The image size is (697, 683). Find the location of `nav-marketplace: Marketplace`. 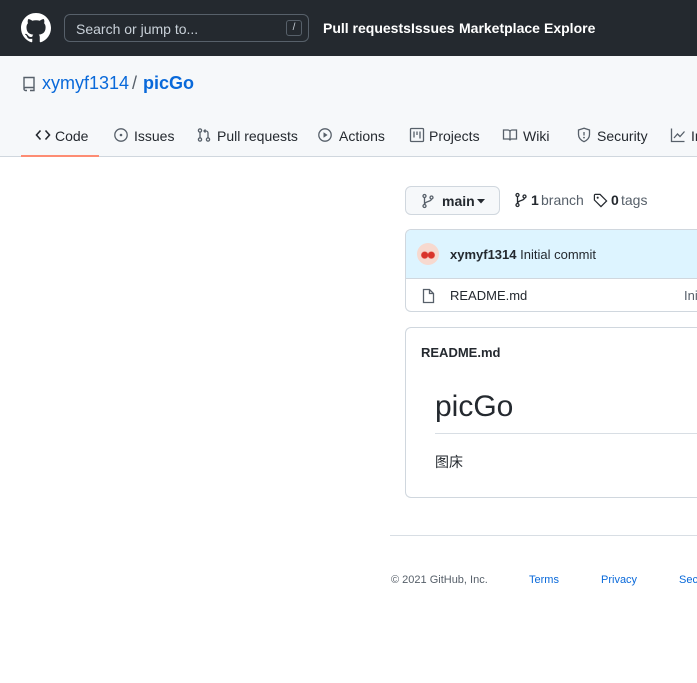

nav-marketplace: Marketplace is located at coordinates (499, 28).